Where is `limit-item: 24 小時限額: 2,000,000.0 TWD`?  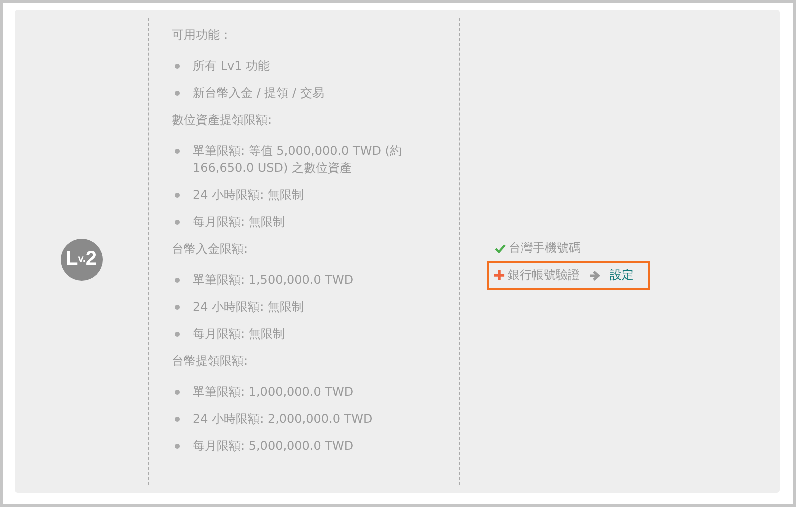 limit-item: 24 小時限額: 2,000,000.0 TWD is located at coordinates (283, 419).